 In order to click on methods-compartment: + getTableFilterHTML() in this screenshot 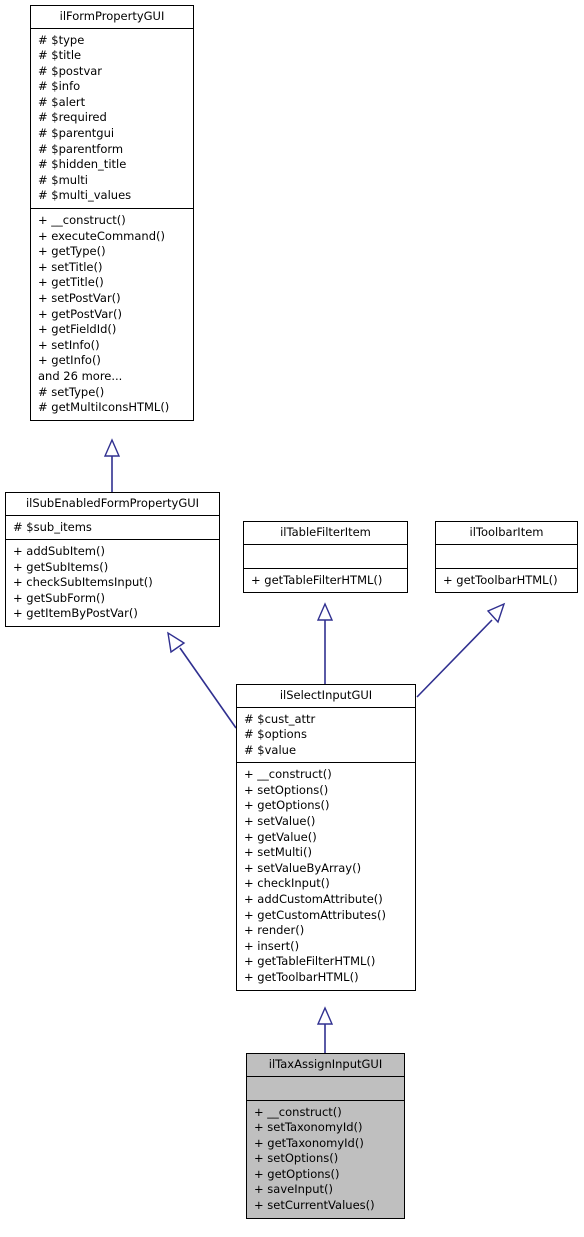, I will do `click(325, 580)`.